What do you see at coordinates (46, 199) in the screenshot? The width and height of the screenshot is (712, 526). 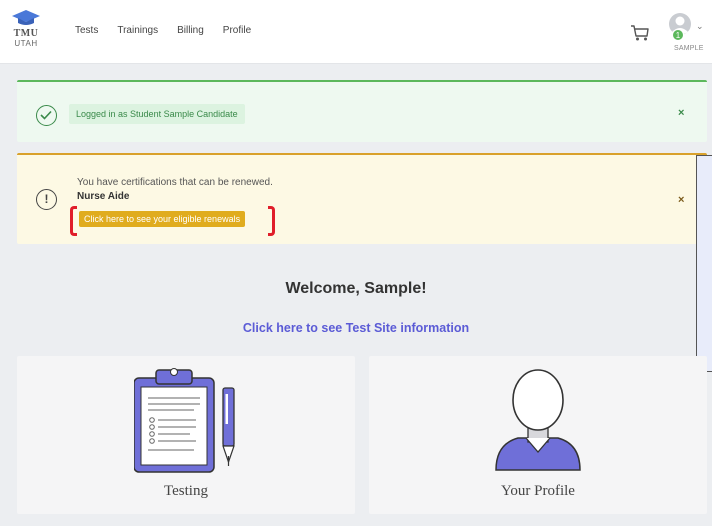 I see `exclamation-circle-icon: !` at bounding box center [46, 199].